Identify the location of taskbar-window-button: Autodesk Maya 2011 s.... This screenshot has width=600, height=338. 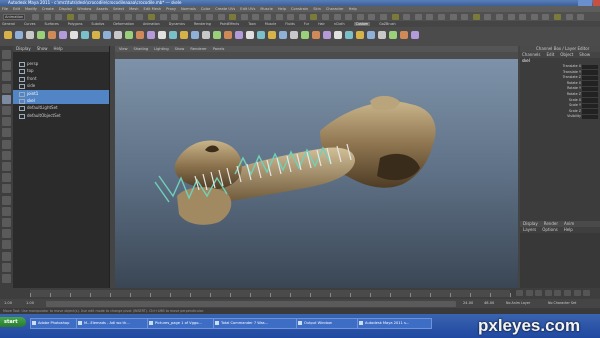
(394, 323).